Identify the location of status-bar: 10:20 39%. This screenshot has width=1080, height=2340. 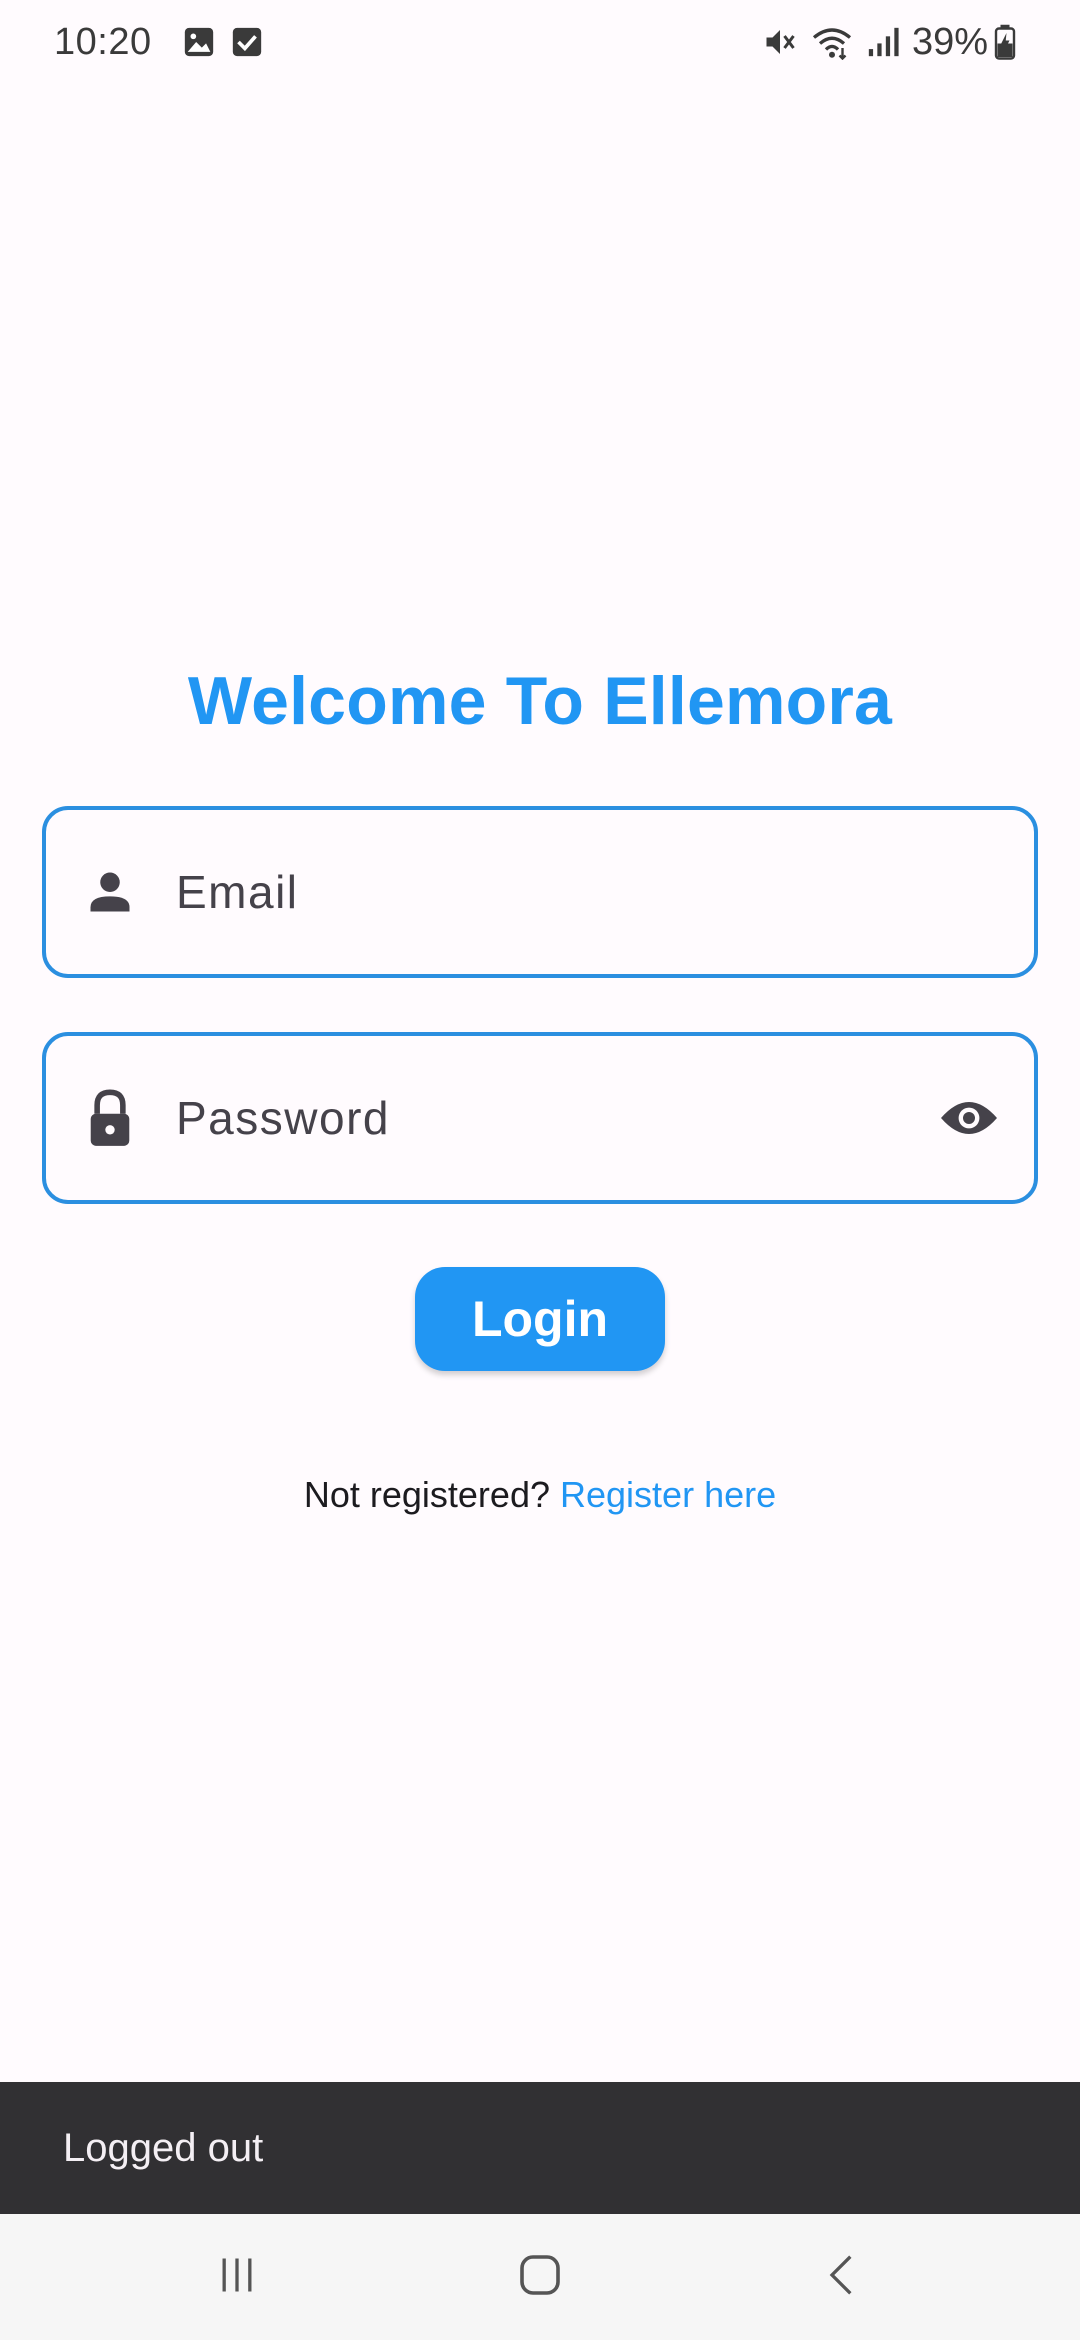
(540, 42).